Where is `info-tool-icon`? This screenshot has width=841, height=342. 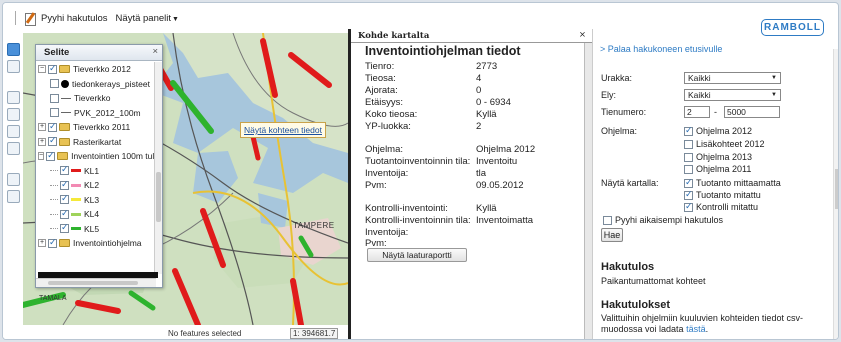 info-tool-icon is located at coordinates (13, 66).